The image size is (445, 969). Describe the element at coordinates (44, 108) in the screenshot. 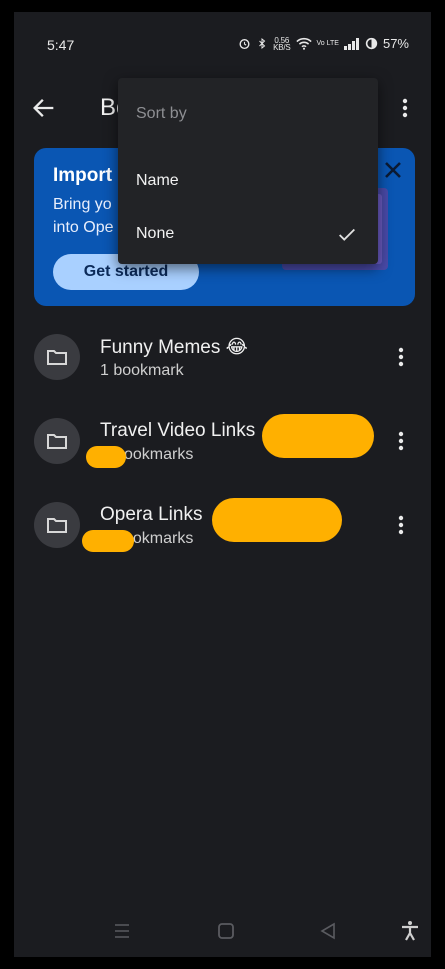

I see `back-arrow-icon` at that location.